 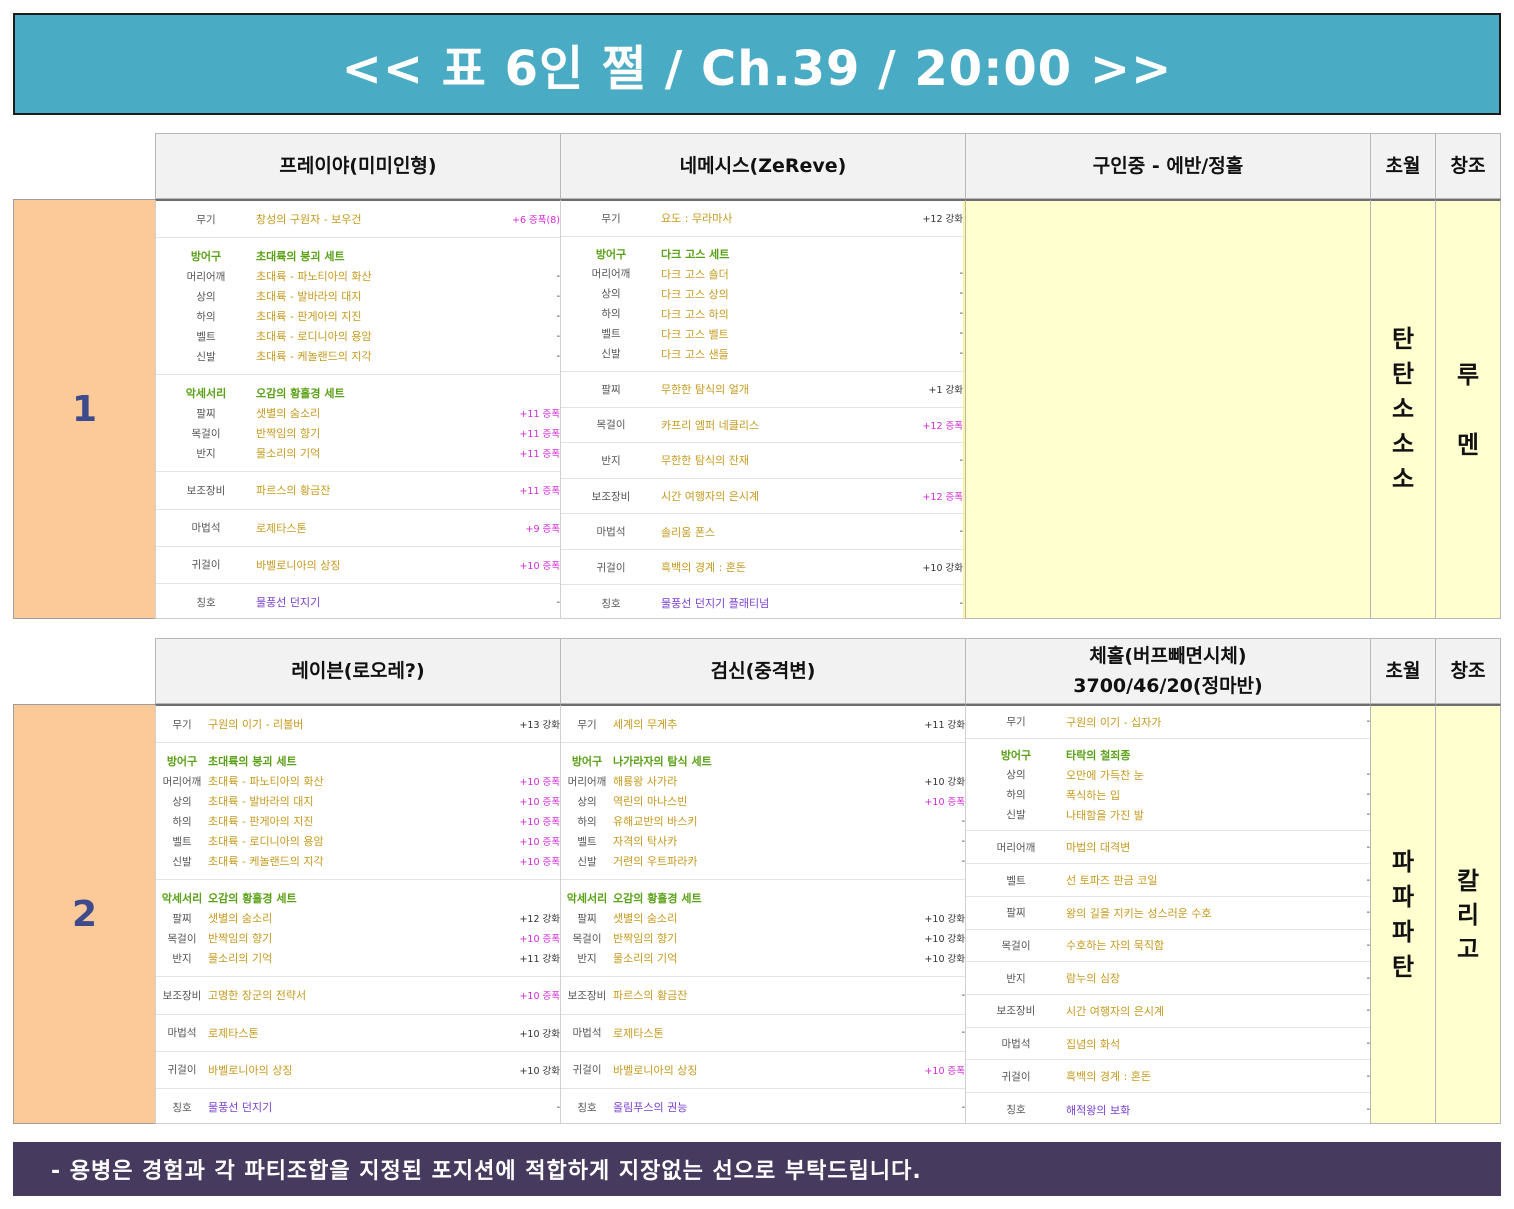 I want to click on item-upgrade: +12 강화, so click(x=942, y=220).